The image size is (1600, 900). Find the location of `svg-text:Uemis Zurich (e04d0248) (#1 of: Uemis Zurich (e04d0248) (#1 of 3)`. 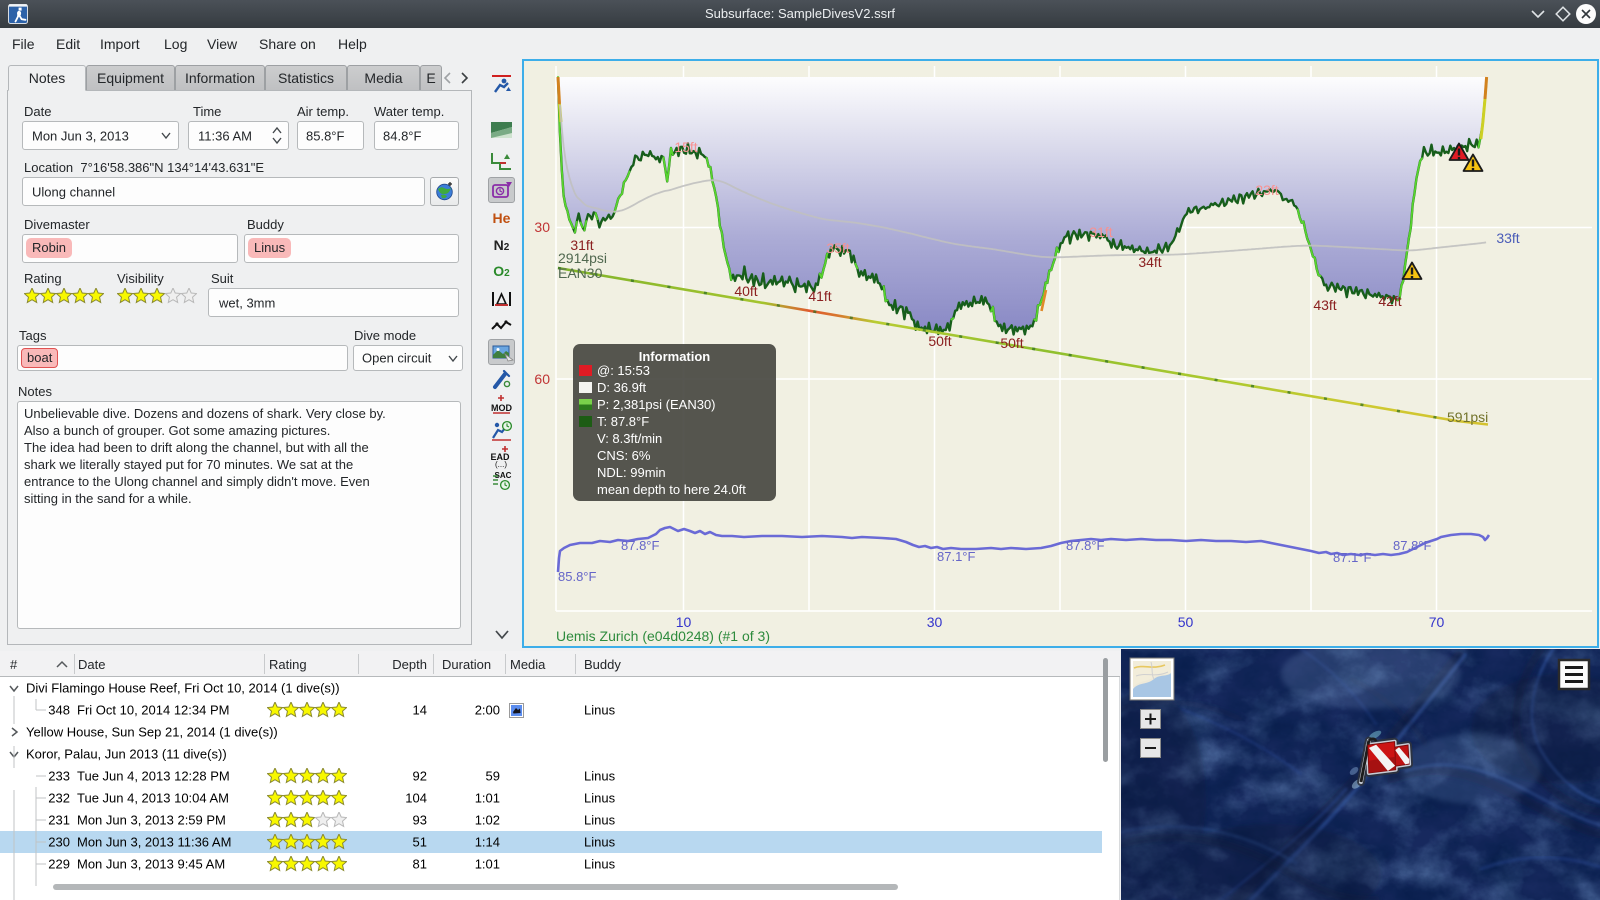

svg-text:Uemis Zurich (e04d0248) (#1 of: Uemis Zurich (e04d0248) (#1 of 3) is located at coordinates (663, 636).